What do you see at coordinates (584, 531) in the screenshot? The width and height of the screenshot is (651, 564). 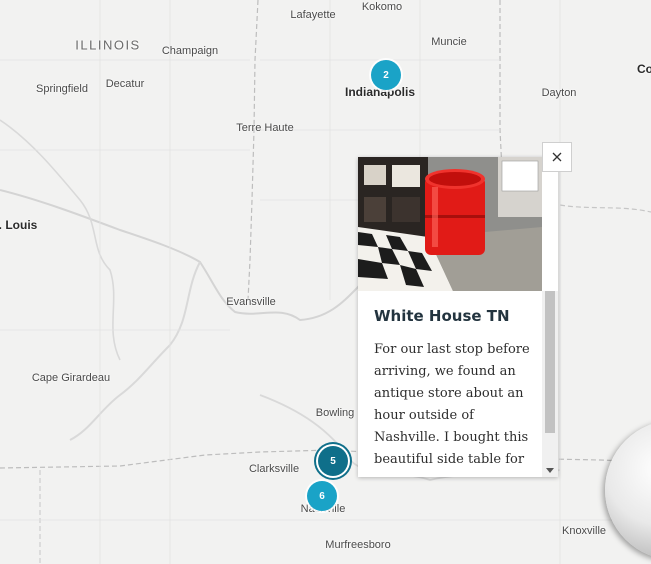 I see `label-knoxville: Knoxville` at bounding box center [584, 531].